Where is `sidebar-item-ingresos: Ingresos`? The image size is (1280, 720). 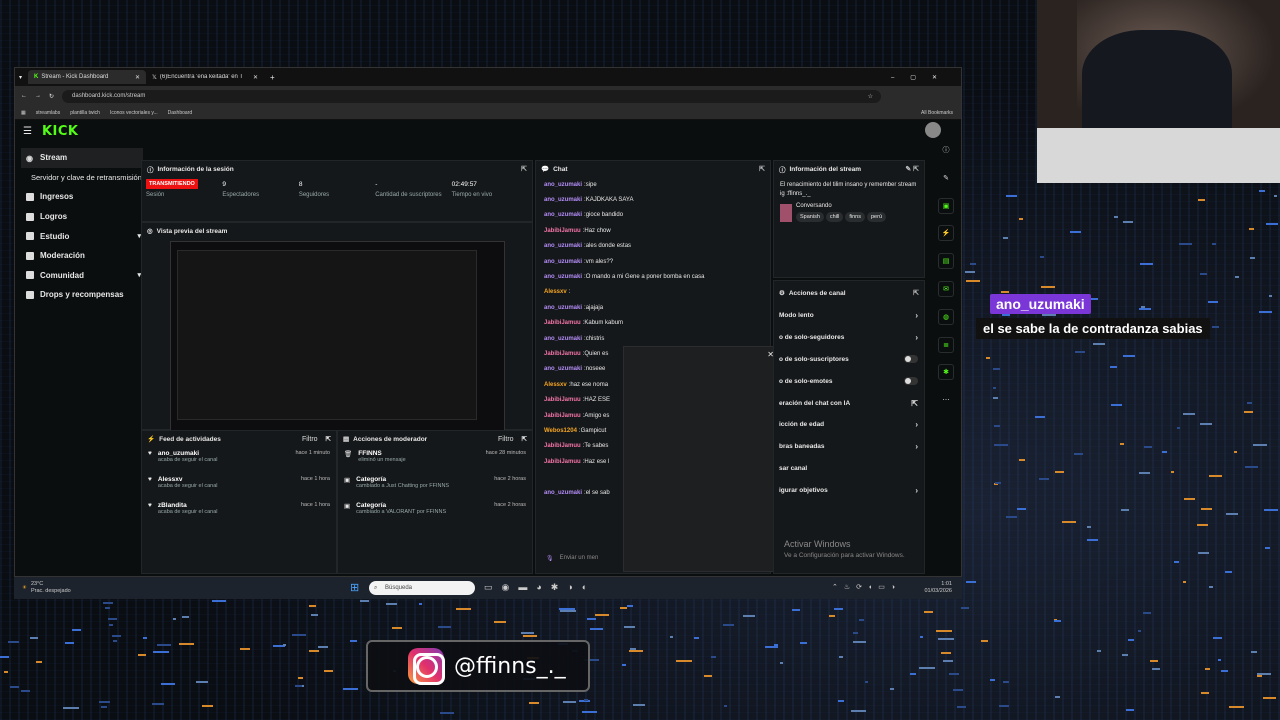 sidebar-item-ingresos: Ingresos is located at coordinates (82, 197).